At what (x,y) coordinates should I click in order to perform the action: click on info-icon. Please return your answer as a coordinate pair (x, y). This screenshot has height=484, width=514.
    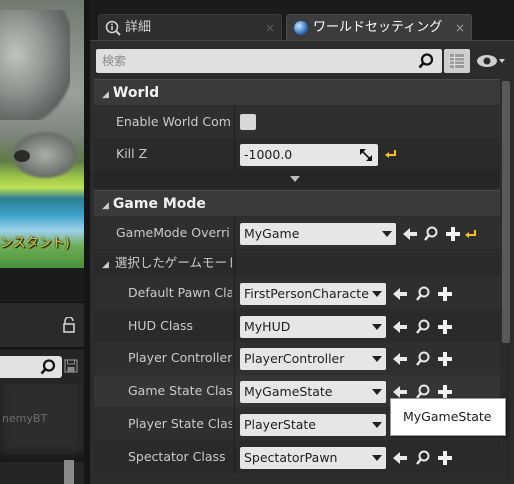
    Looking at the image, I should click on (113, 28).